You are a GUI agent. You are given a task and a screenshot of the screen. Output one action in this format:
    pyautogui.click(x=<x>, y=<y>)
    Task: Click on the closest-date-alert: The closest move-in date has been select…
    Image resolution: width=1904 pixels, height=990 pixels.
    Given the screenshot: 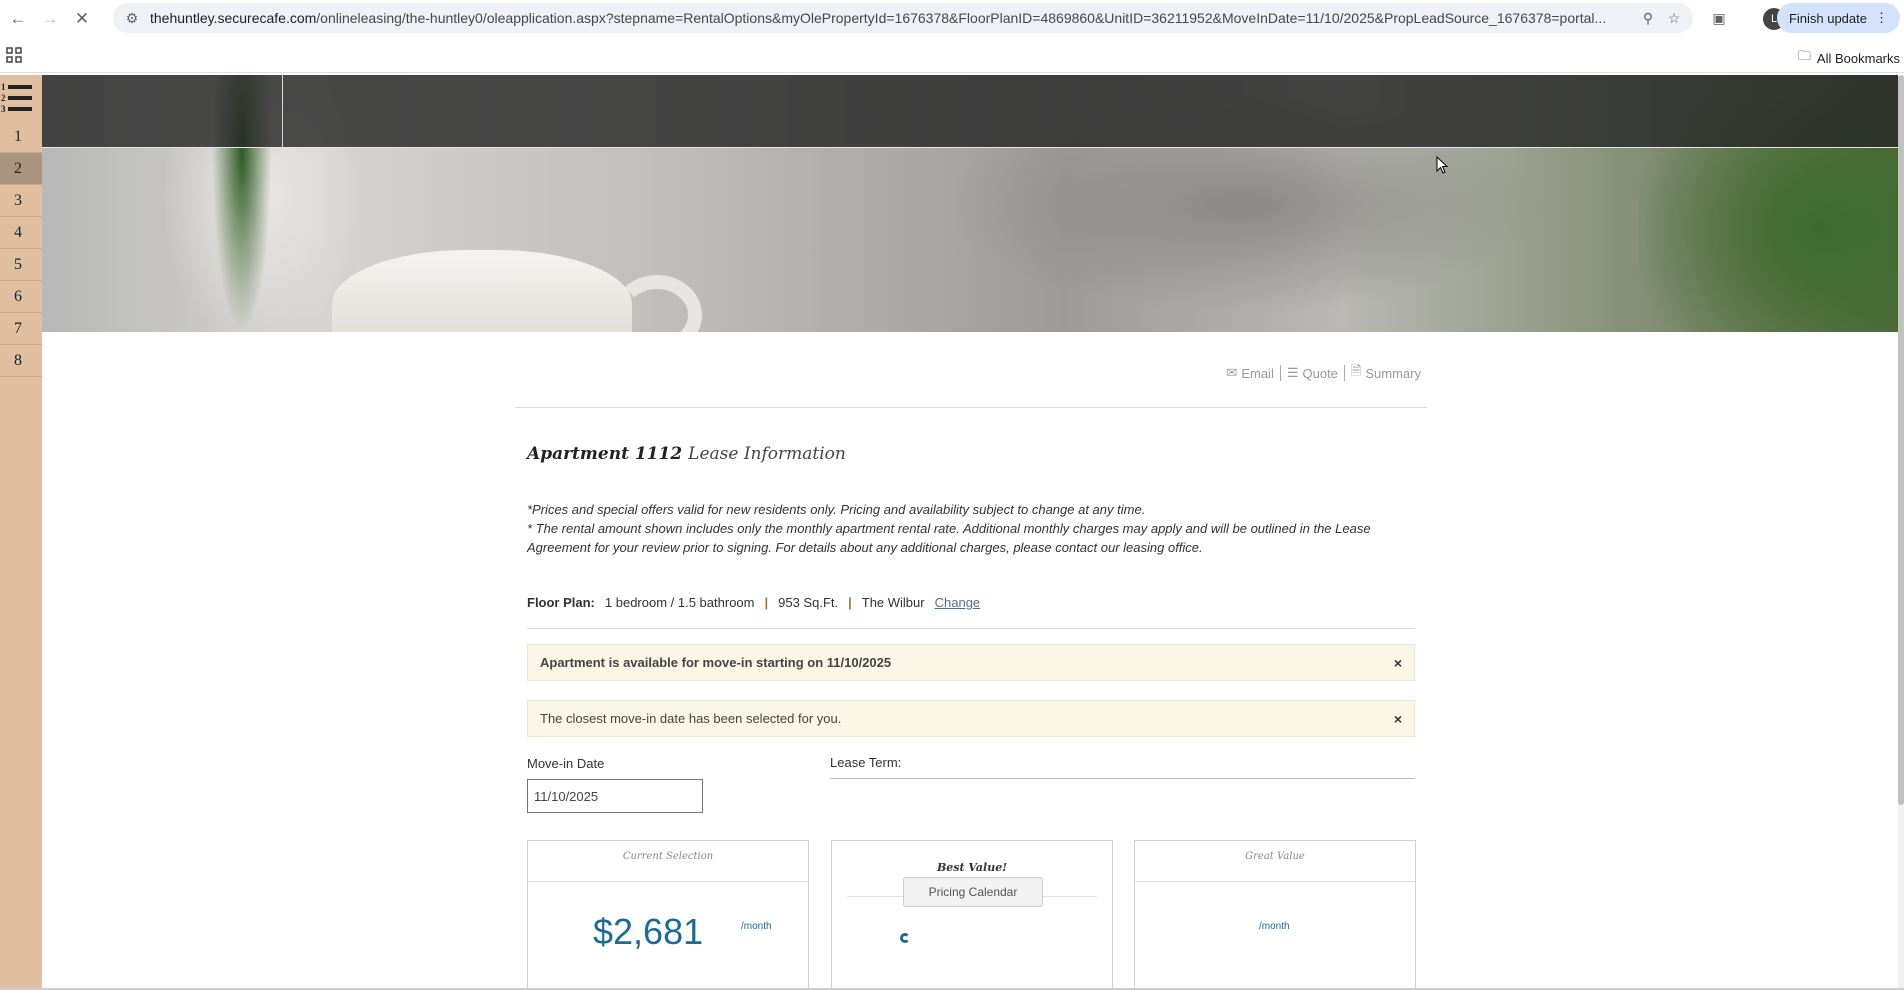 What is the action you would take?
    pyautogui.click(x=971, y=718)
    